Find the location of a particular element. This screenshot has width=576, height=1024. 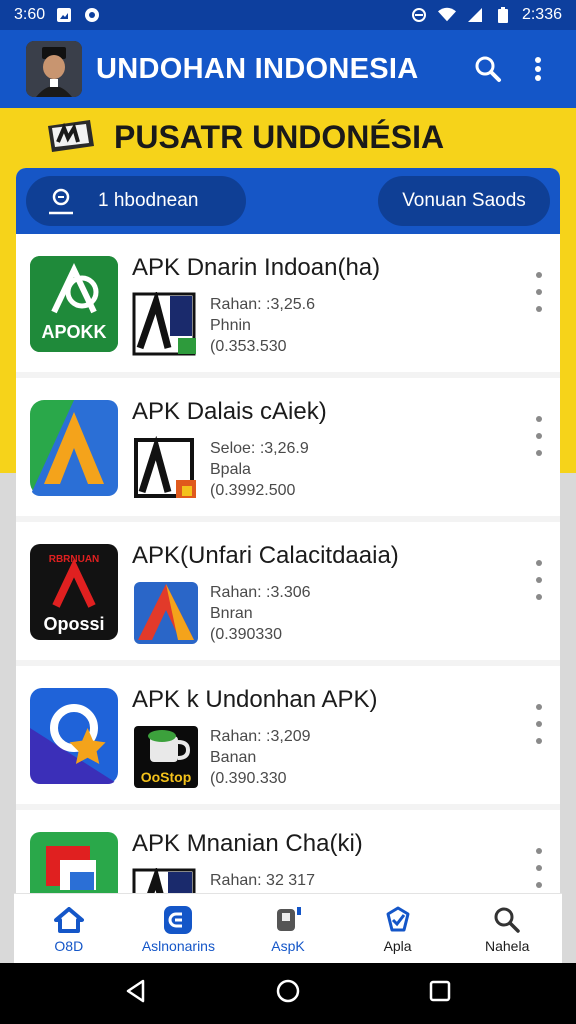

meta-line: Bnran is located at coordinates (231, 613).